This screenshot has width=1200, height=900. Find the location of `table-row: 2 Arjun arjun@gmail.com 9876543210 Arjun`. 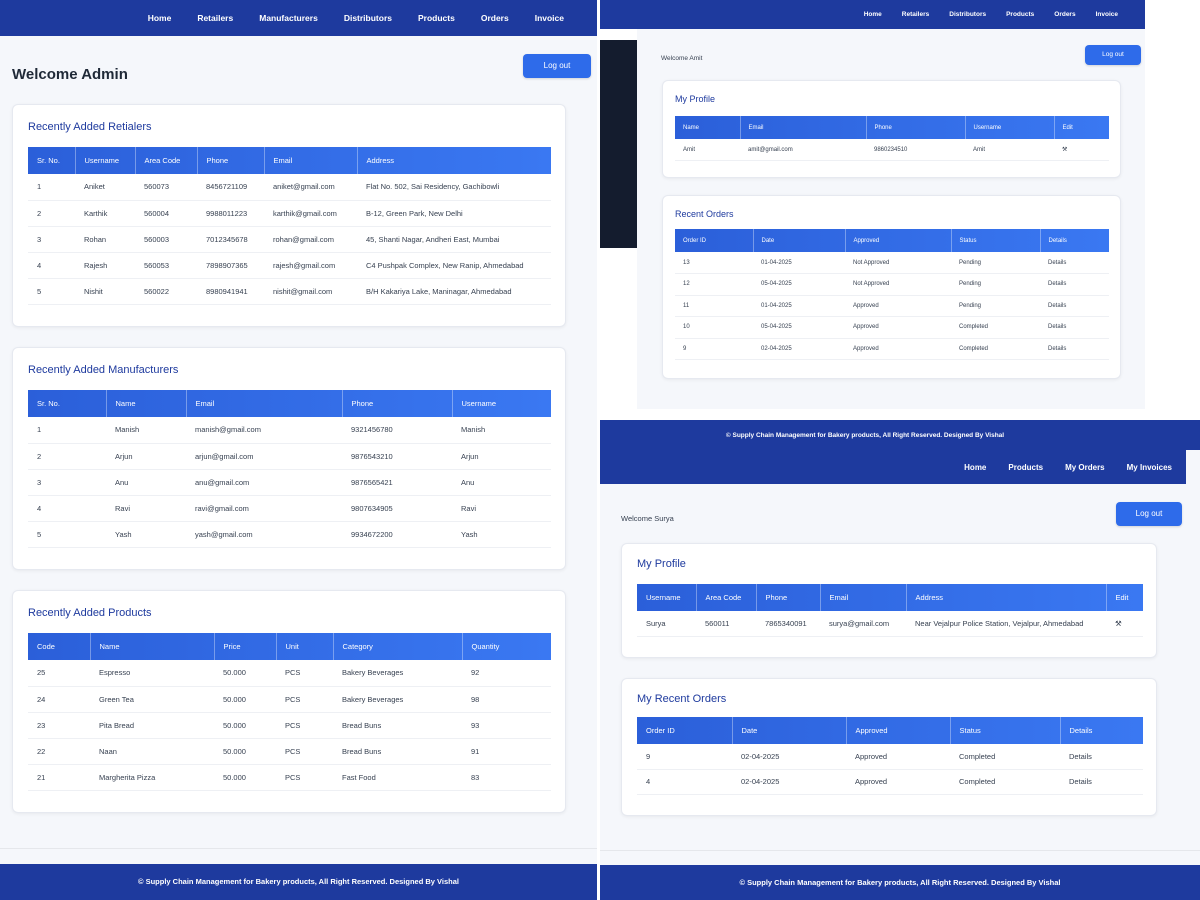

table-row: 2 Arjun arjun@gmail.com 9876543210 Arjun is located at coordinates (289, 456).